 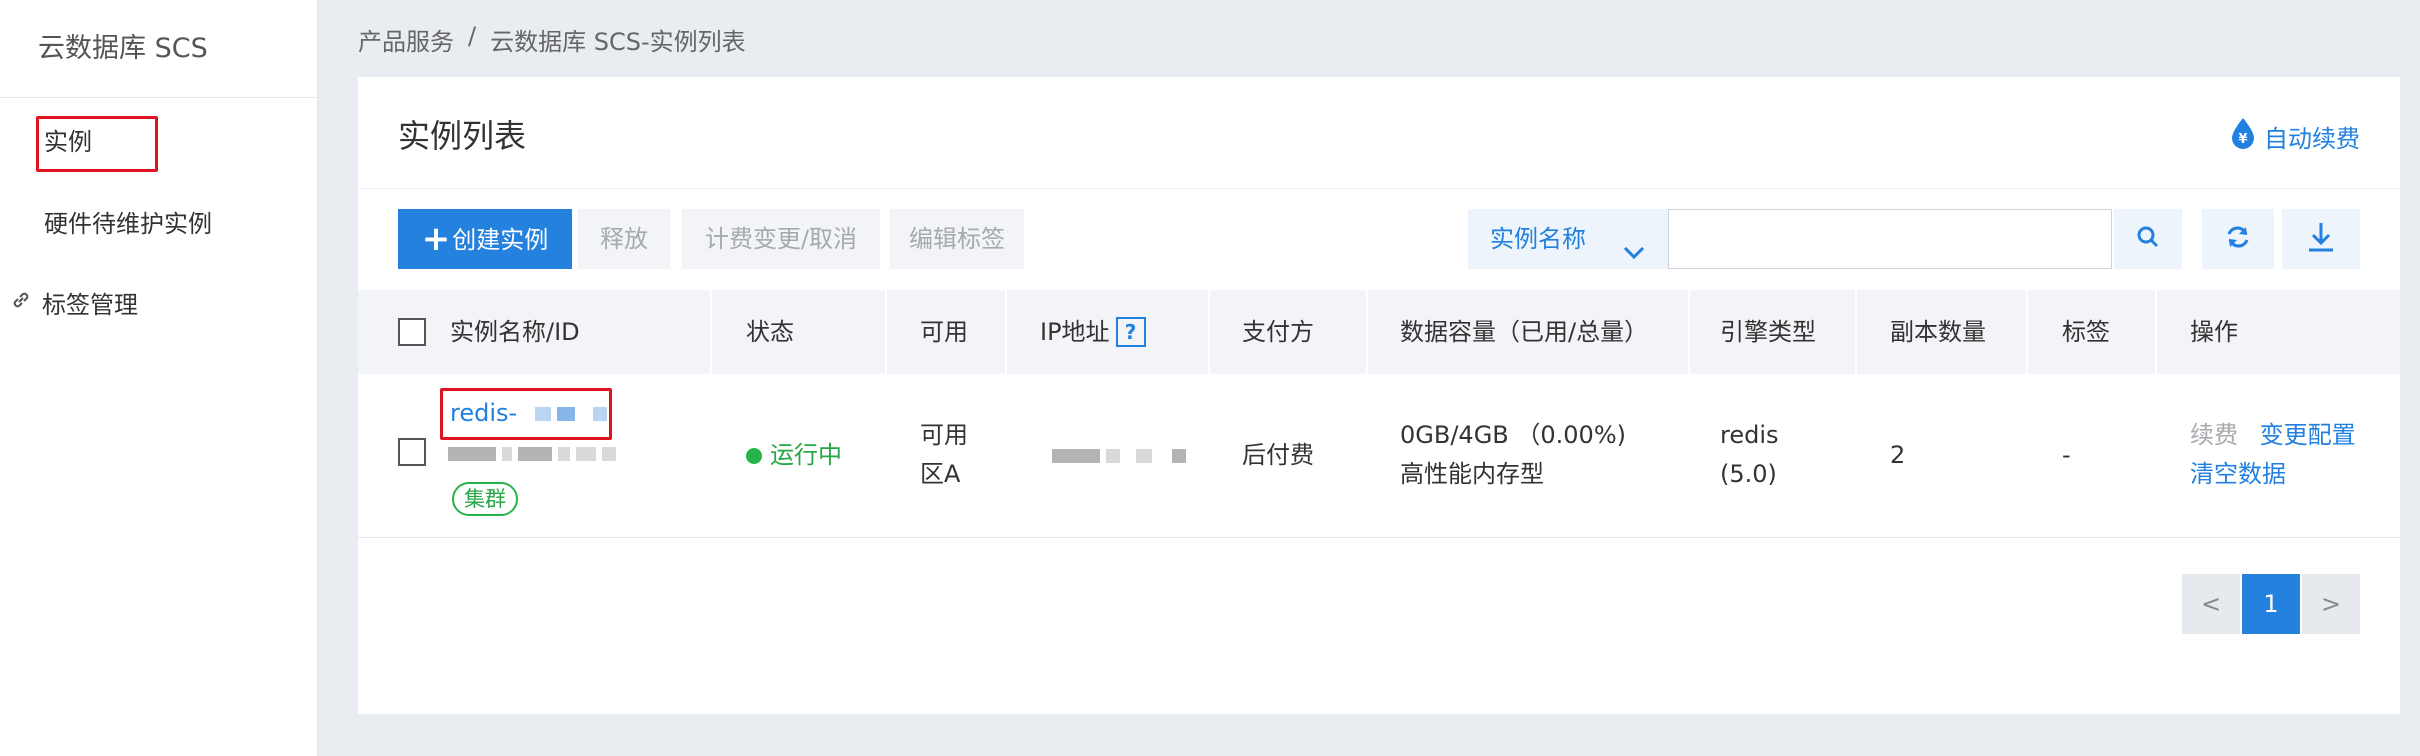 I want to click on page-1-button: 1, so click(x=2271, y=604).